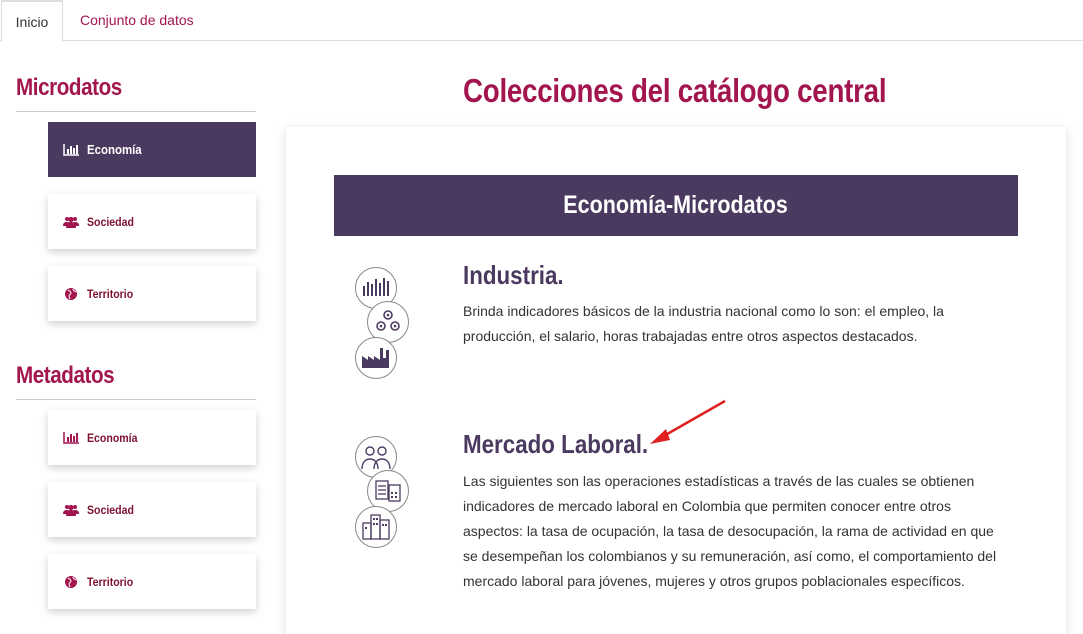 The height and width of the screenshot is (634, 1083). I want to click on banner-title: Economía-Microdatos, so click(676, 205).